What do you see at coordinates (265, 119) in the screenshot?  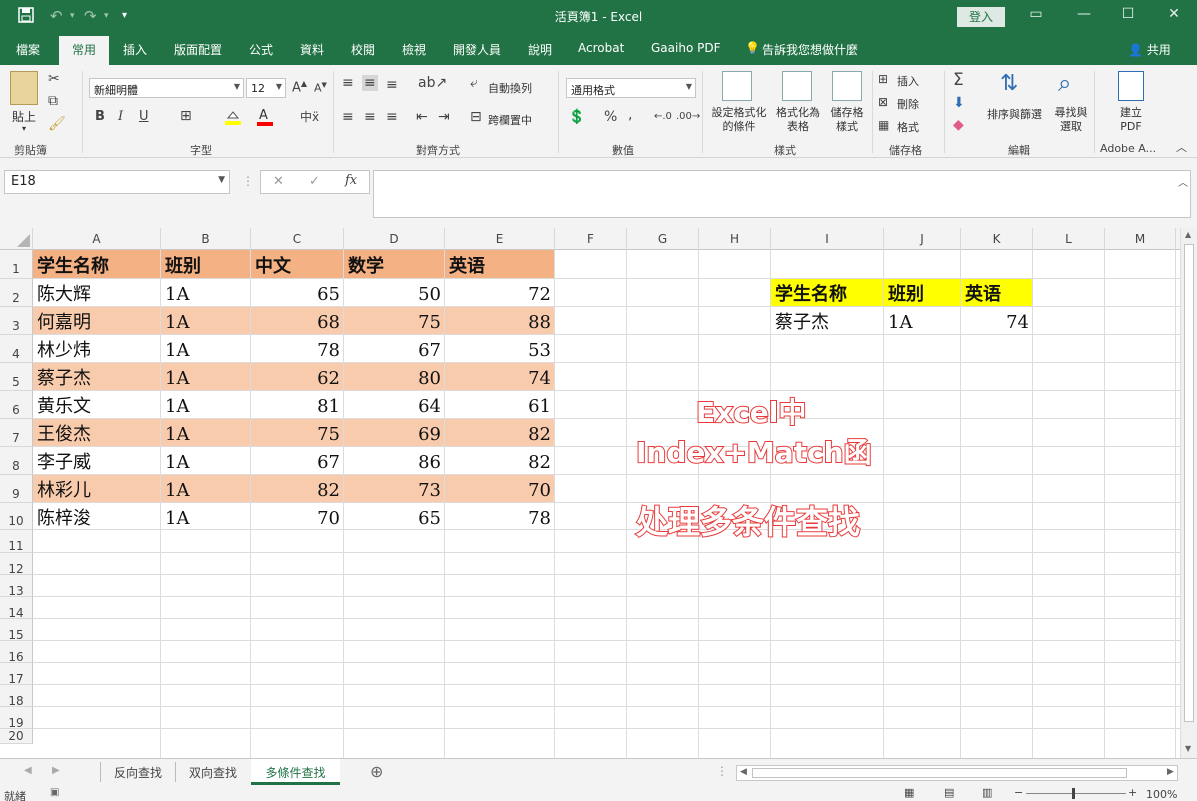 I see `font-color-icon: A` at bounding box center [265, 119].